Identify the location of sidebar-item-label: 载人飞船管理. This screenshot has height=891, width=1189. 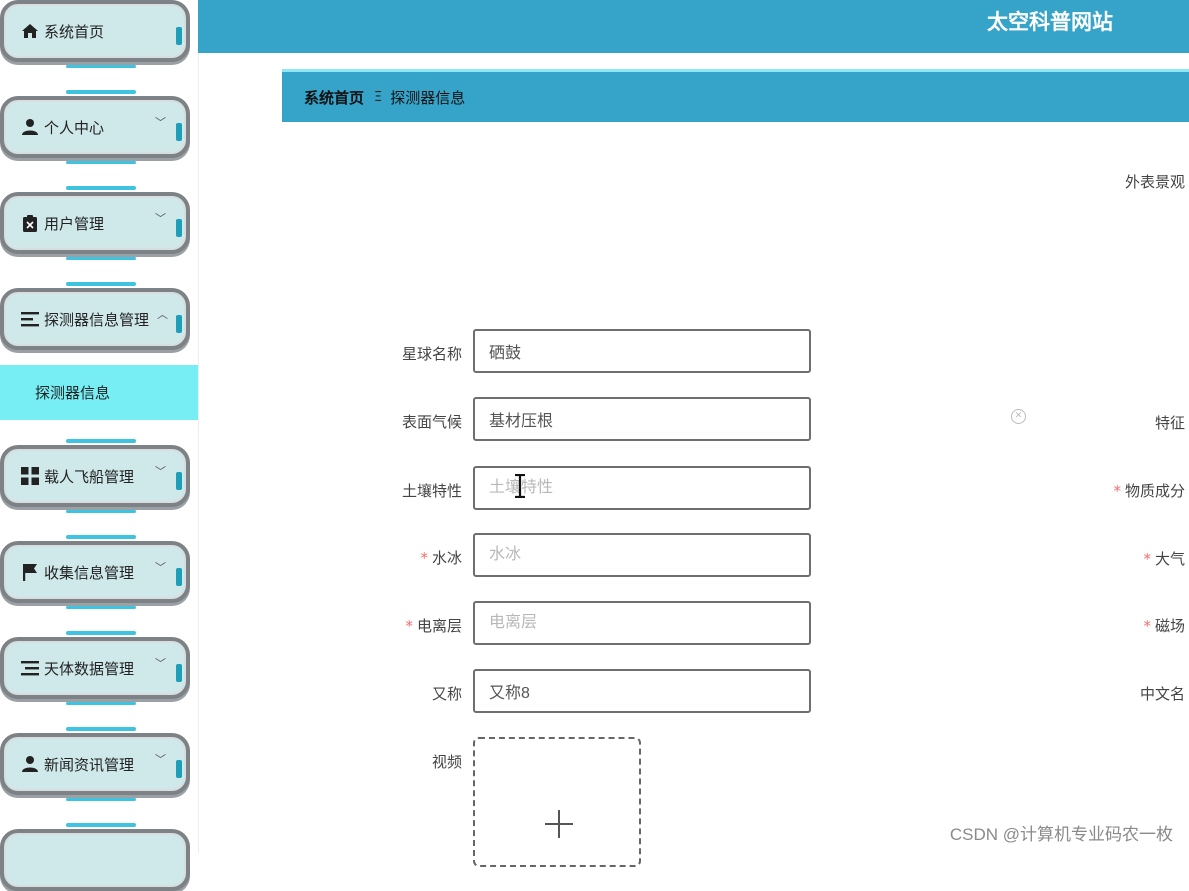
(89, 476).